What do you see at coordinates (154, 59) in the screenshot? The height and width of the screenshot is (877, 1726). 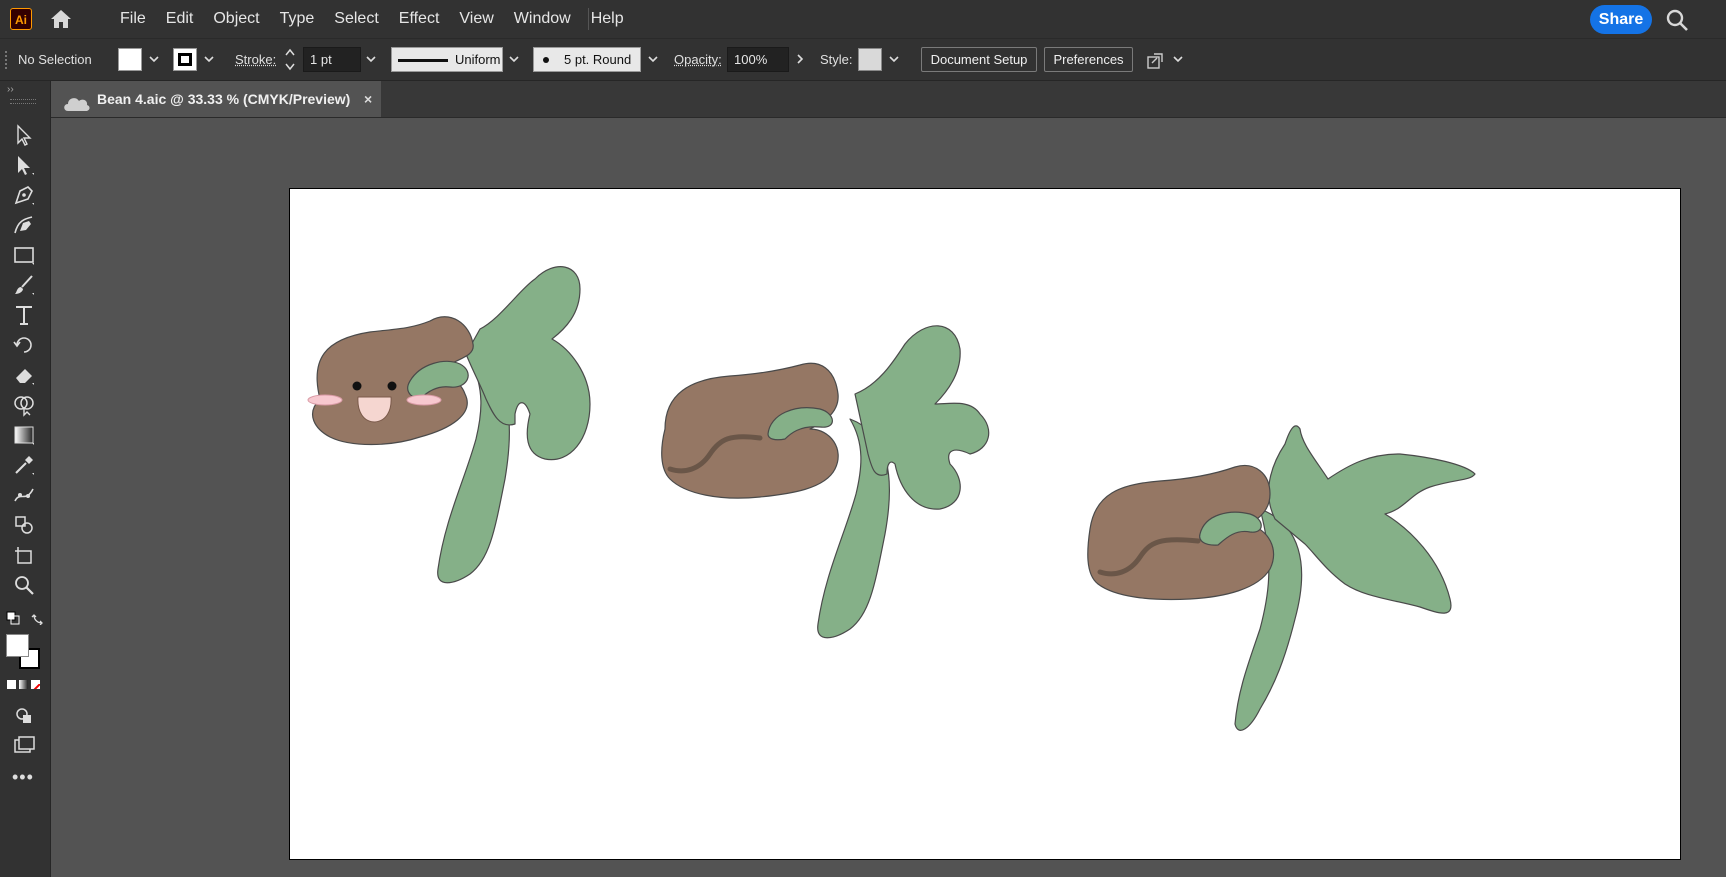 I see `fill-dropdown-chevron-icon` at bounding box center [154, 59].